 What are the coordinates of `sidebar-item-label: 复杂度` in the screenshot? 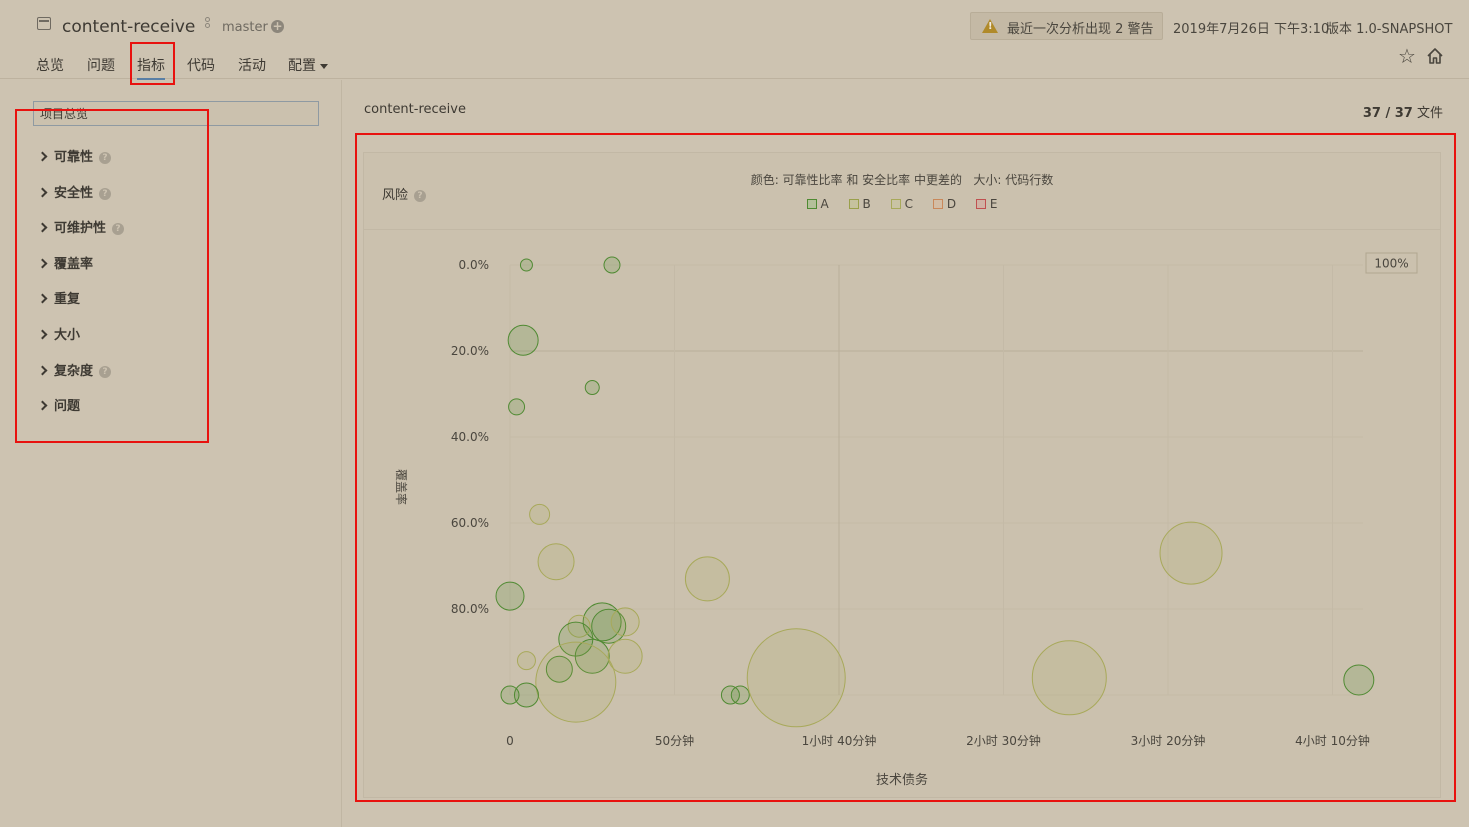 It's located at (74, 371).